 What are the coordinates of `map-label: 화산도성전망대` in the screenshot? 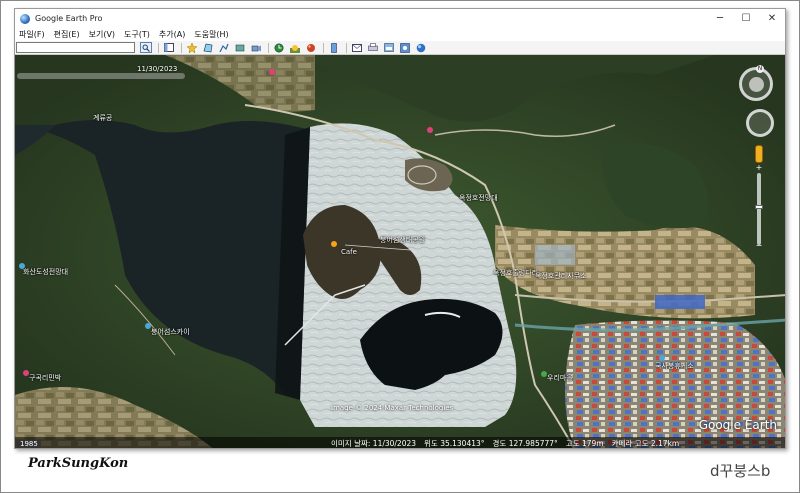 It's located at (45, 272).